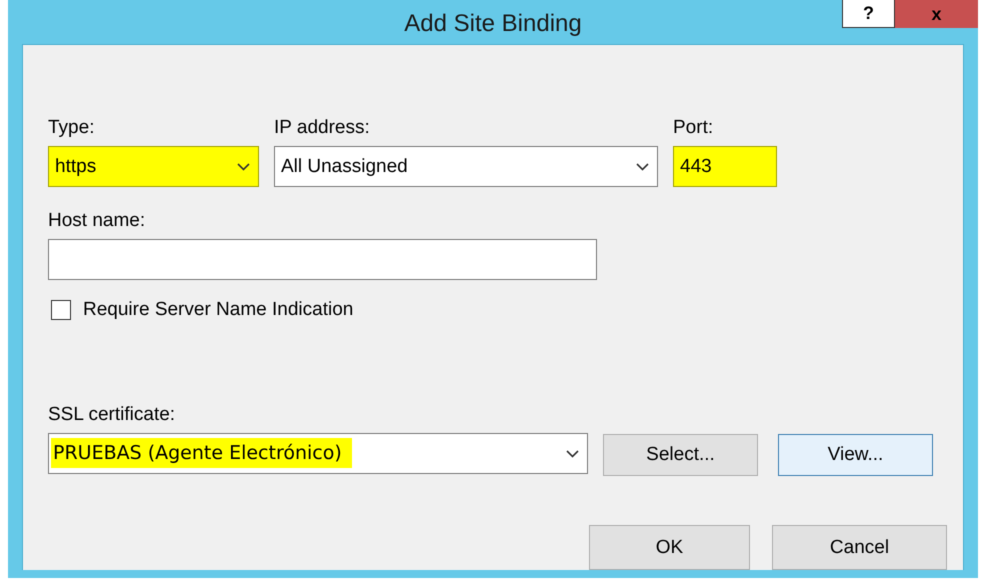  I want to click on ip-address-dropdown: All Unassigned, so click(466, 166).